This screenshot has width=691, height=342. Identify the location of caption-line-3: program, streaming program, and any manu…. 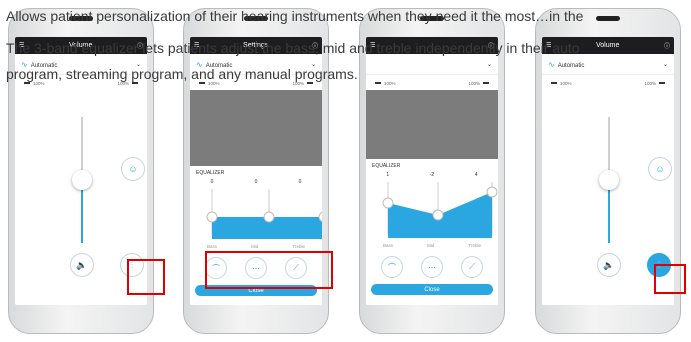
(182, 74).